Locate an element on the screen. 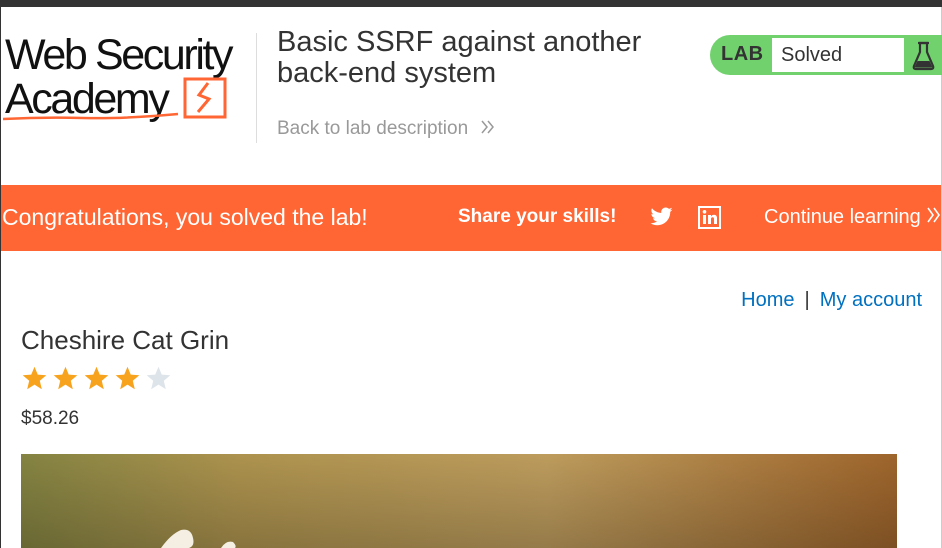 Image resolution: width=942 pixels, height=548 pixels. continue-learning-link: Continue learning is located at coordinates (852, 217).